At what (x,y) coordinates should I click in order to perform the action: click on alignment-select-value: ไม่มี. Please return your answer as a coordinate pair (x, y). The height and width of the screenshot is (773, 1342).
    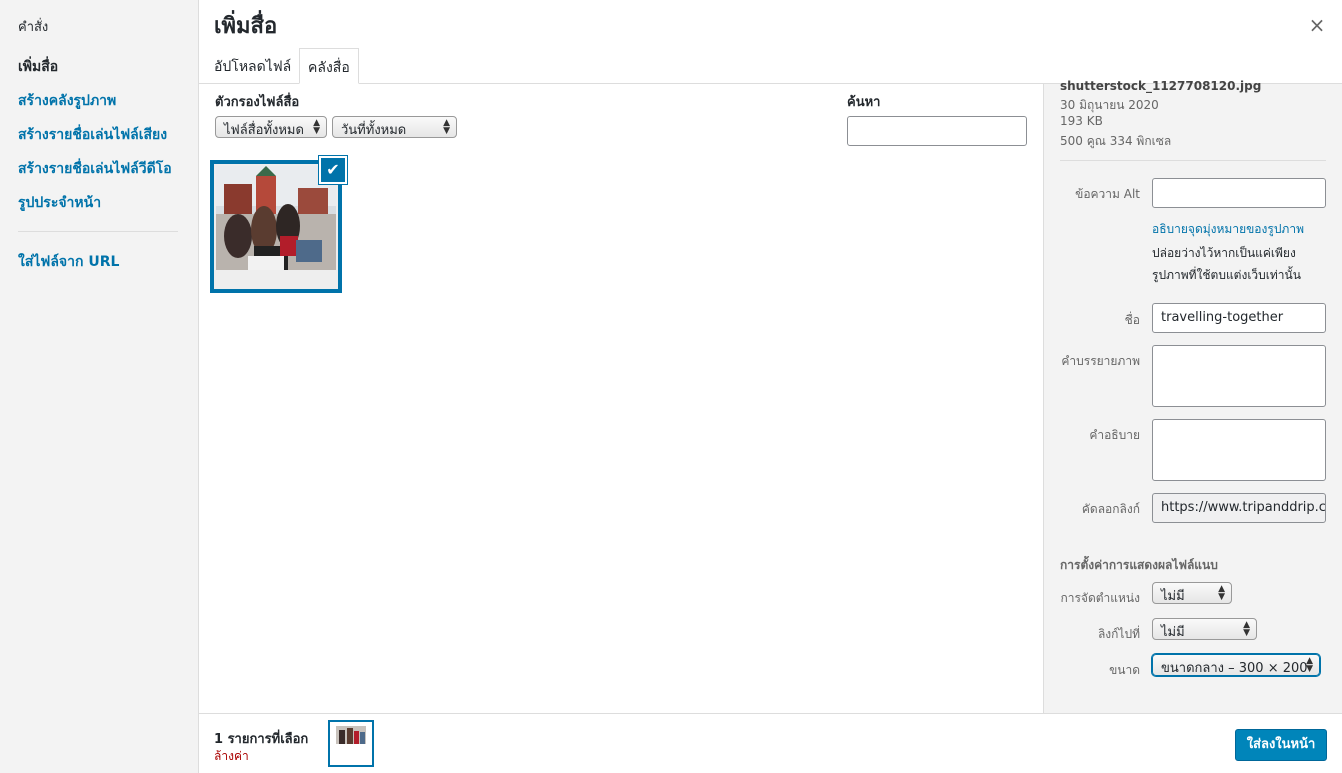
    Looking at the image, I should click on (1173, 596).